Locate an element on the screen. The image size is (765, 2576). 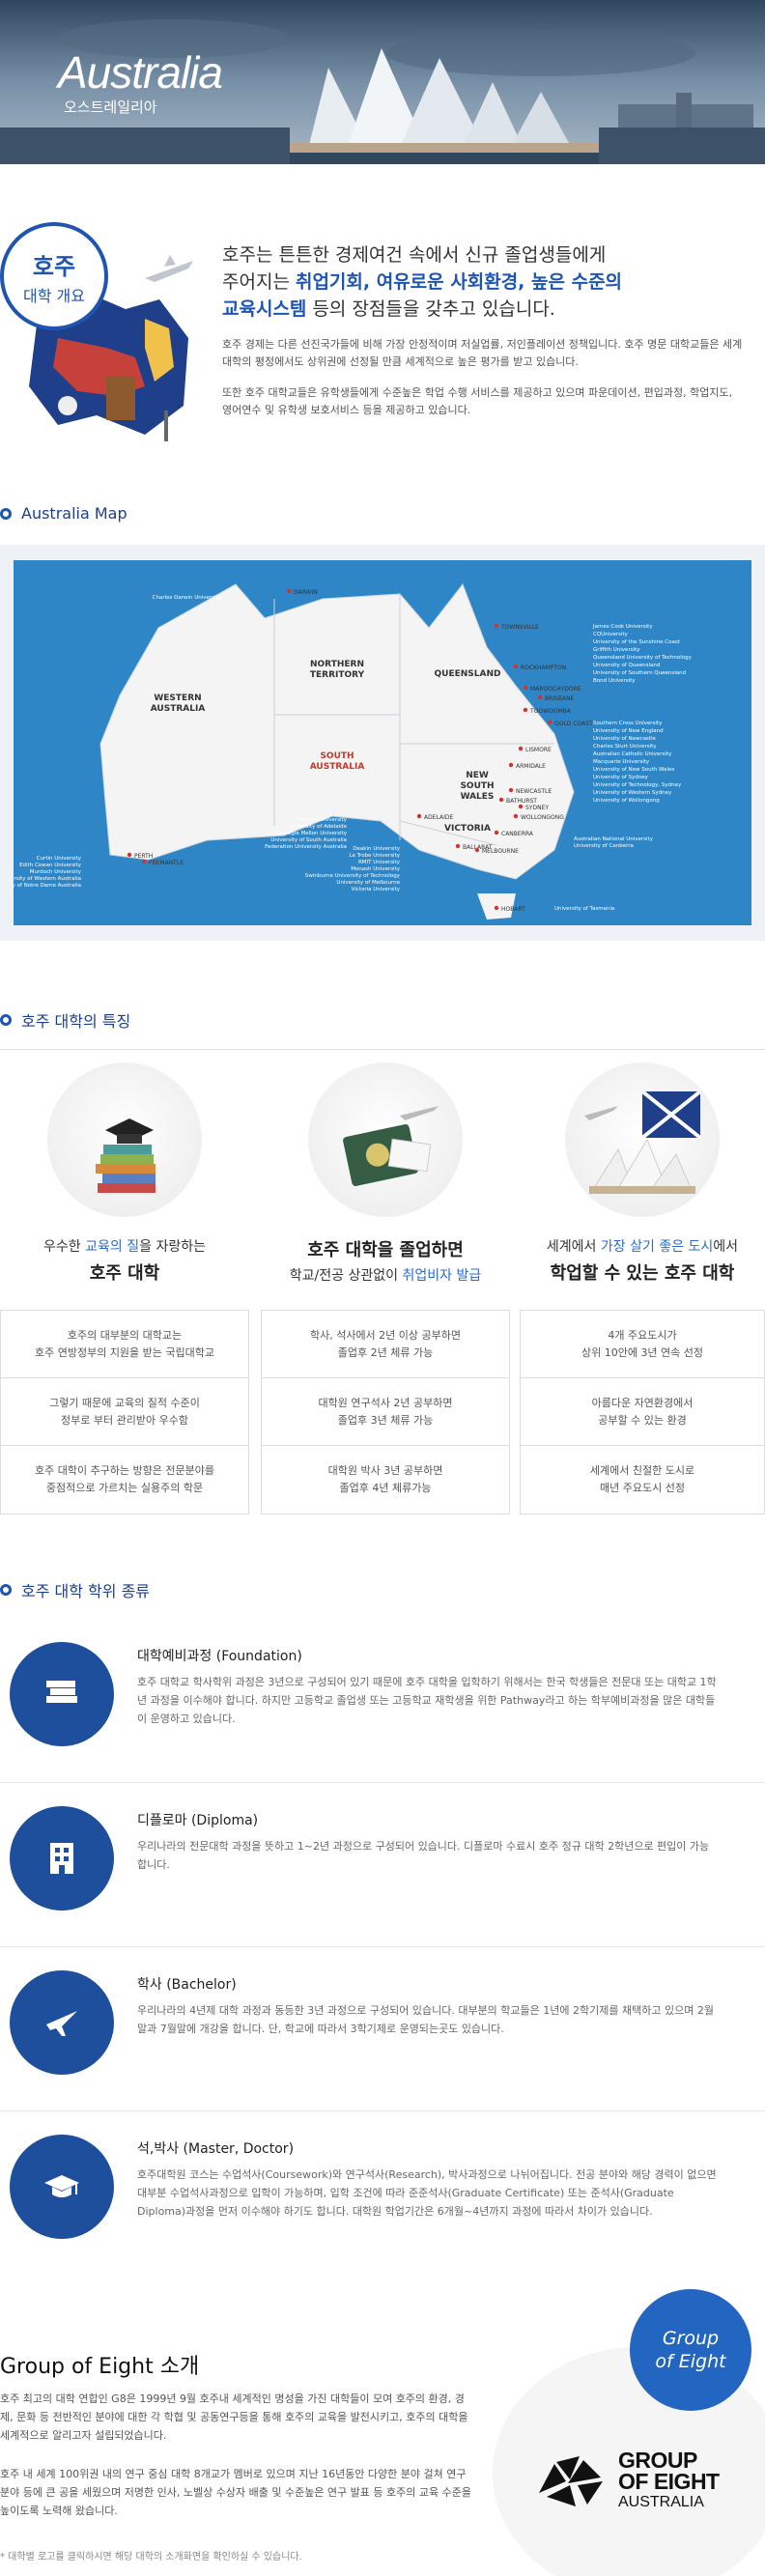
map-university-label: Australian National University is located at coordinates (614, 839).